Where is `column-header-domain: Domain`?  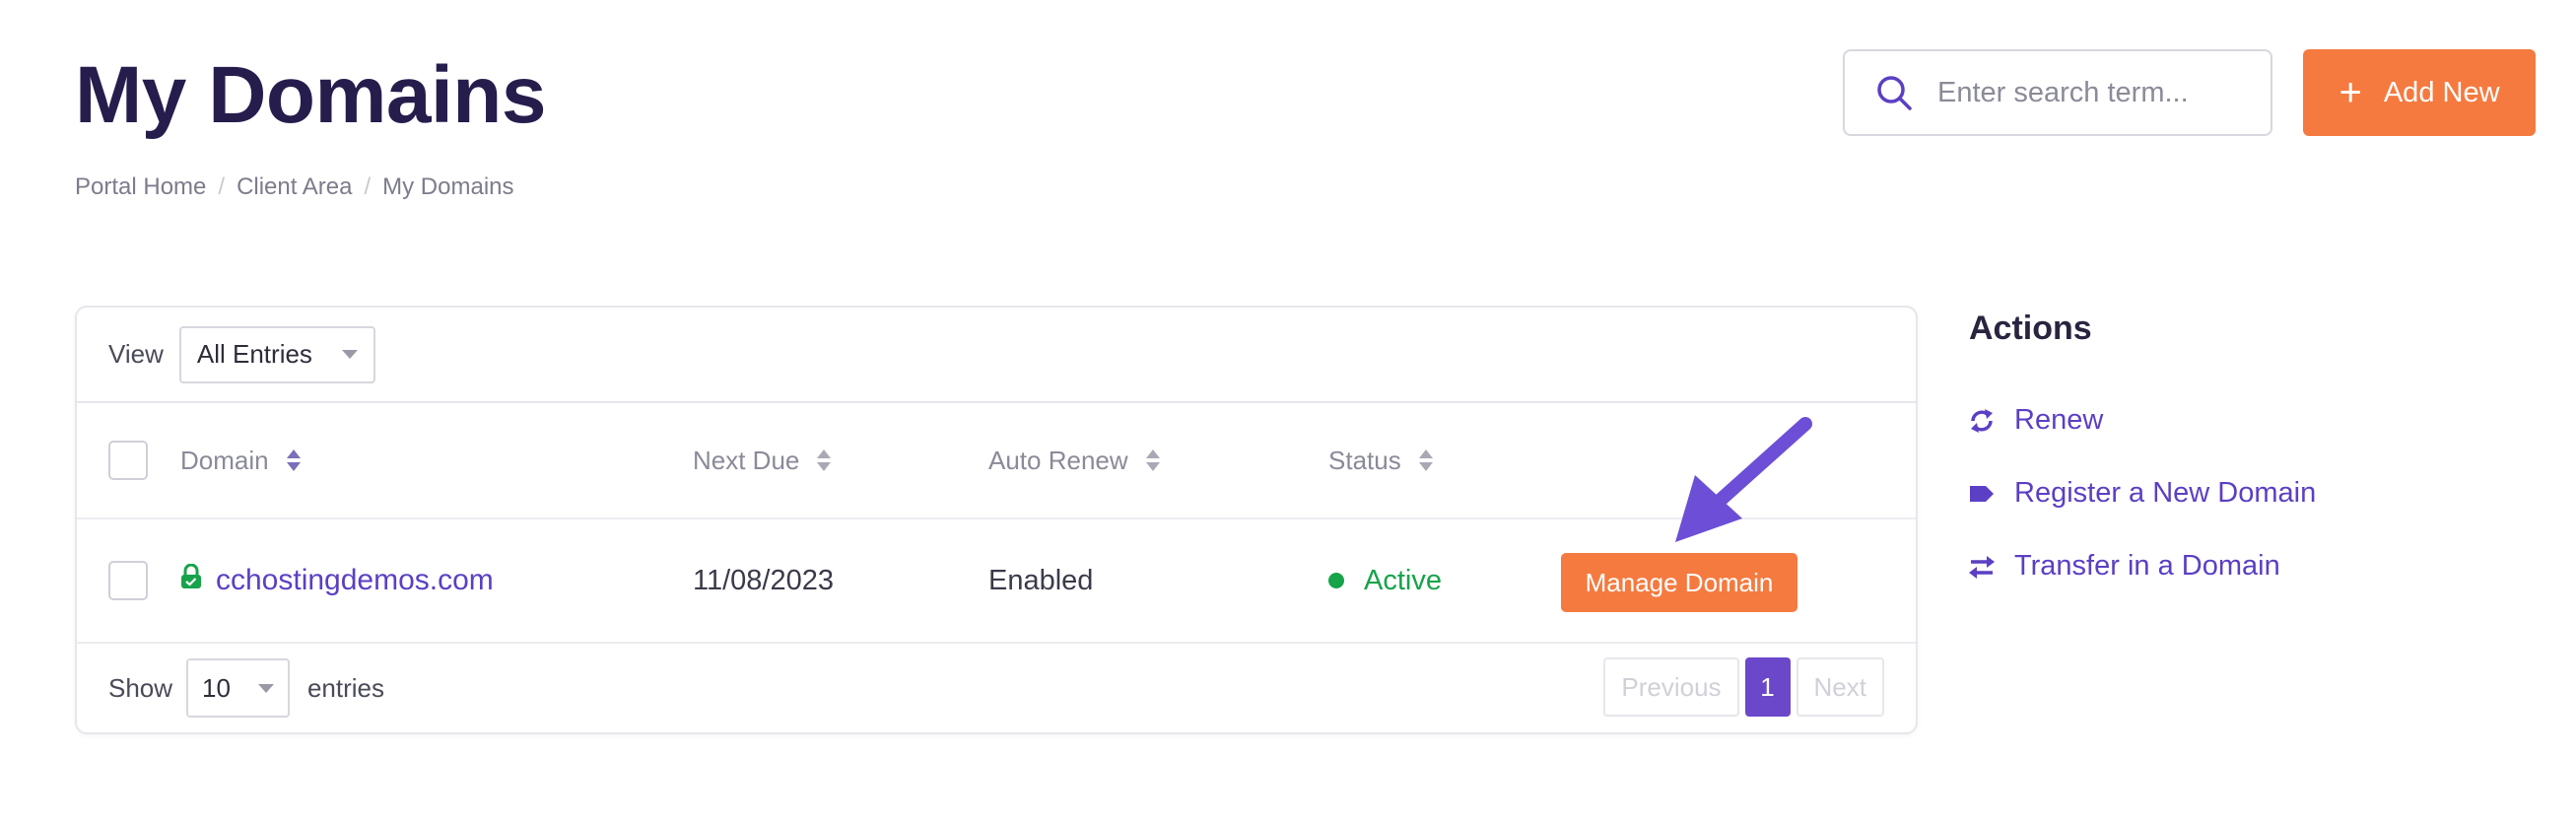
column-header-domain: Domain is located at coordinates (240, 461).